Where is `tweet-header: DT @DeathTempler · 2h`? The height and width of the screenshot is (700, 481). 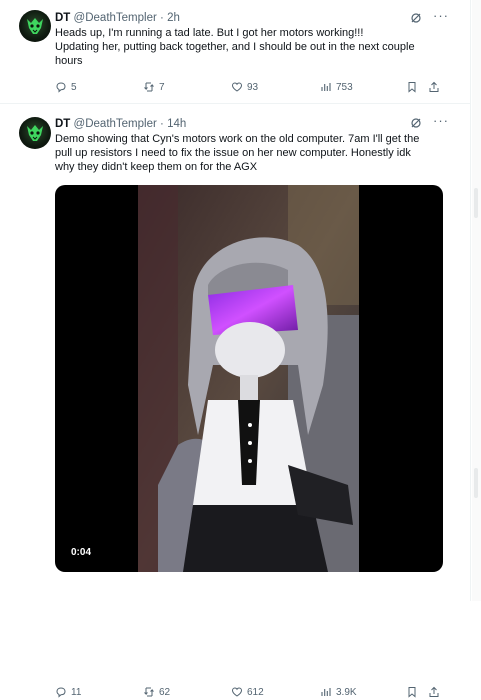
tweet-header: DT @DeathTempler · 2h is located at coordinates (117, 18).